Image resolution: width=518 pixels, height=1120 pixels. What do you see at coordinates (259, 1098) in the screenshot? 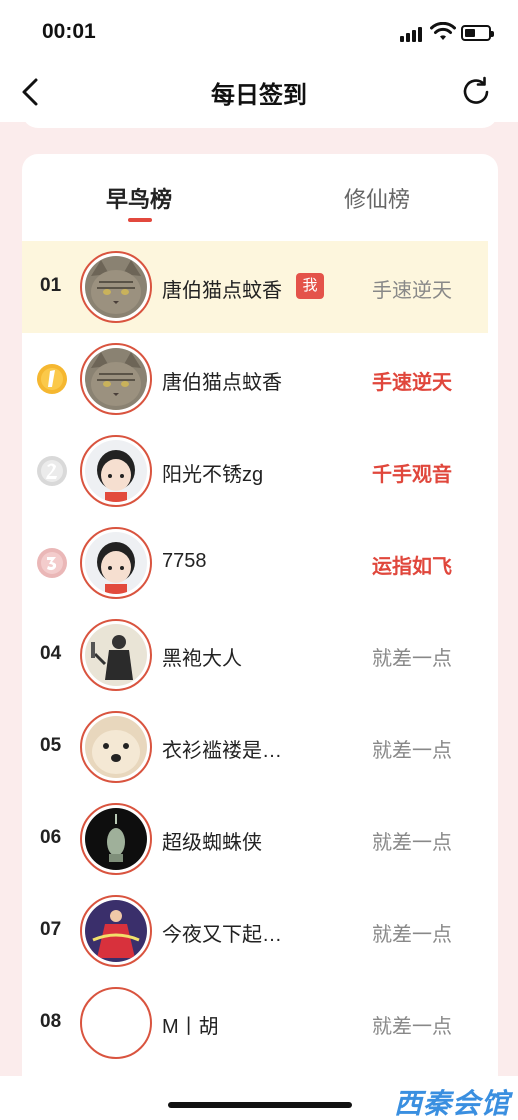
I see `bottom-bar: 西秦会馆` at bounding box center [259, 1098].